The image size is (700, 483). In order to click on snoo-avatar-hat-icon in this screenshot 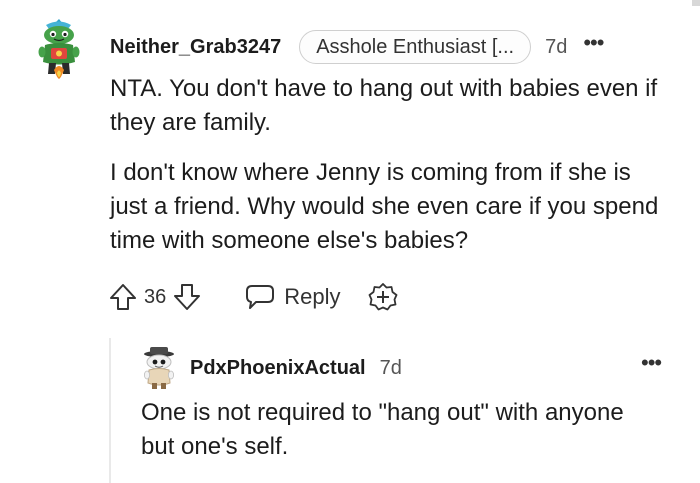, I will do `click(159, 368)`.